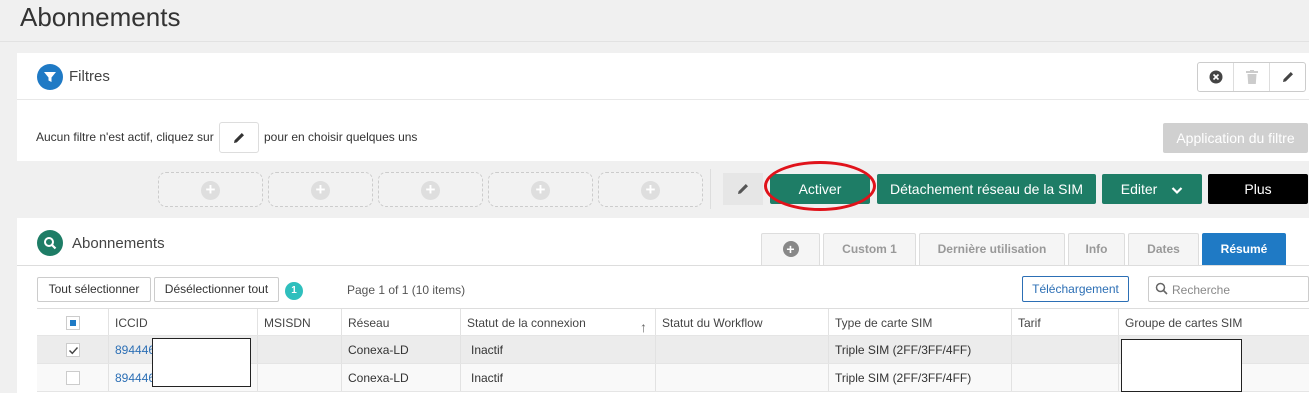 The width and height of the screenshot is (1309, 393). I want to click on edit-dropdown-button: Editer, so click(1152, 189).